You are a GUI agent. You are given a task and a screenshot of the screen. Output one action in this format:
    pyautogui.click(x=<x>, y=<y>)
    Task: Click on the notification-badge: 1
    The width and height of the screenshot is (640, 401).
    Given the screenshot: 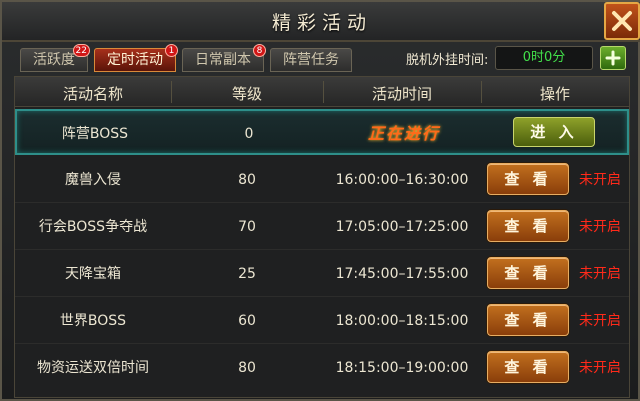 What is the action you would take?
    pyautogui.click(x=171, y=50)
    